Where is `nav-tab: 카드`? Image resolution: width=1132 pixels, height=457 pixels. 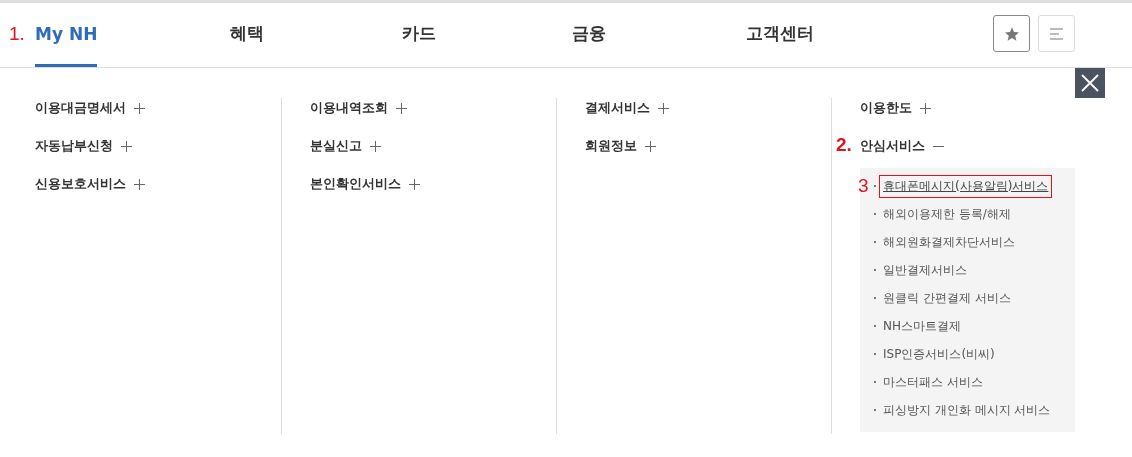
nav-tab: 카드 is located at coordinates (419, 35).